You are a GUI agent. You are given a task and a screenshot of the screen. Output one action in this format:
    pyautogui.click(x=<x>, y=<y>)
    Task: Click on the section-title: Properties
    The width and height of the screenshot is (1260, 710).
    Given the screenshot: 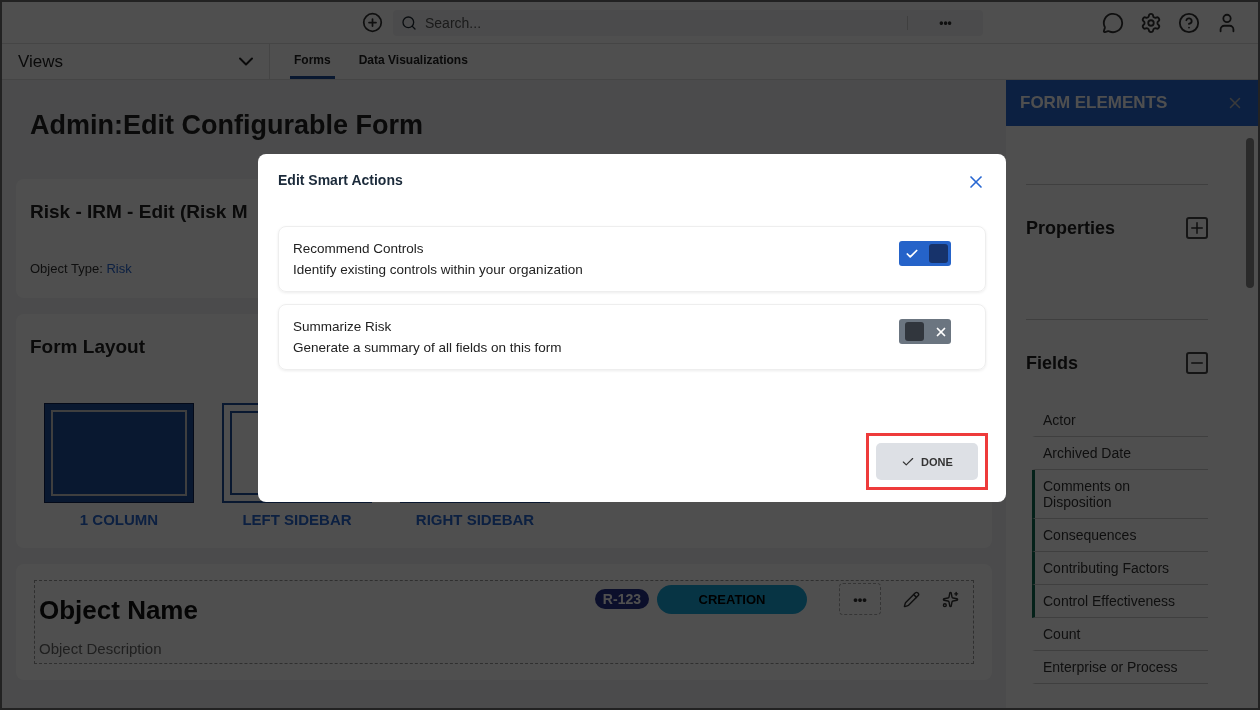 What is the action you would take?
    pyautogui.click(x=1071, y=228)
    